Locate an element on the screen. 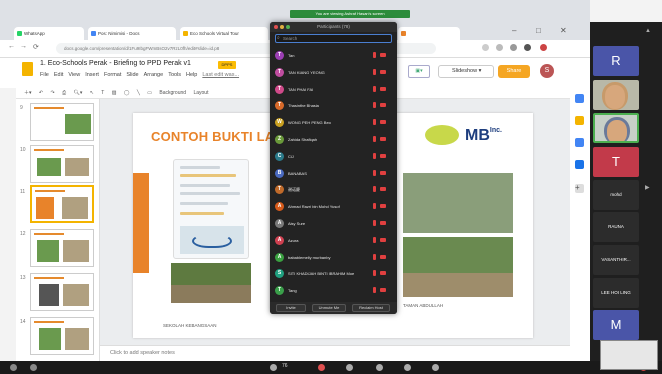  textbox-icon: T is located at coordinates (102, 93).